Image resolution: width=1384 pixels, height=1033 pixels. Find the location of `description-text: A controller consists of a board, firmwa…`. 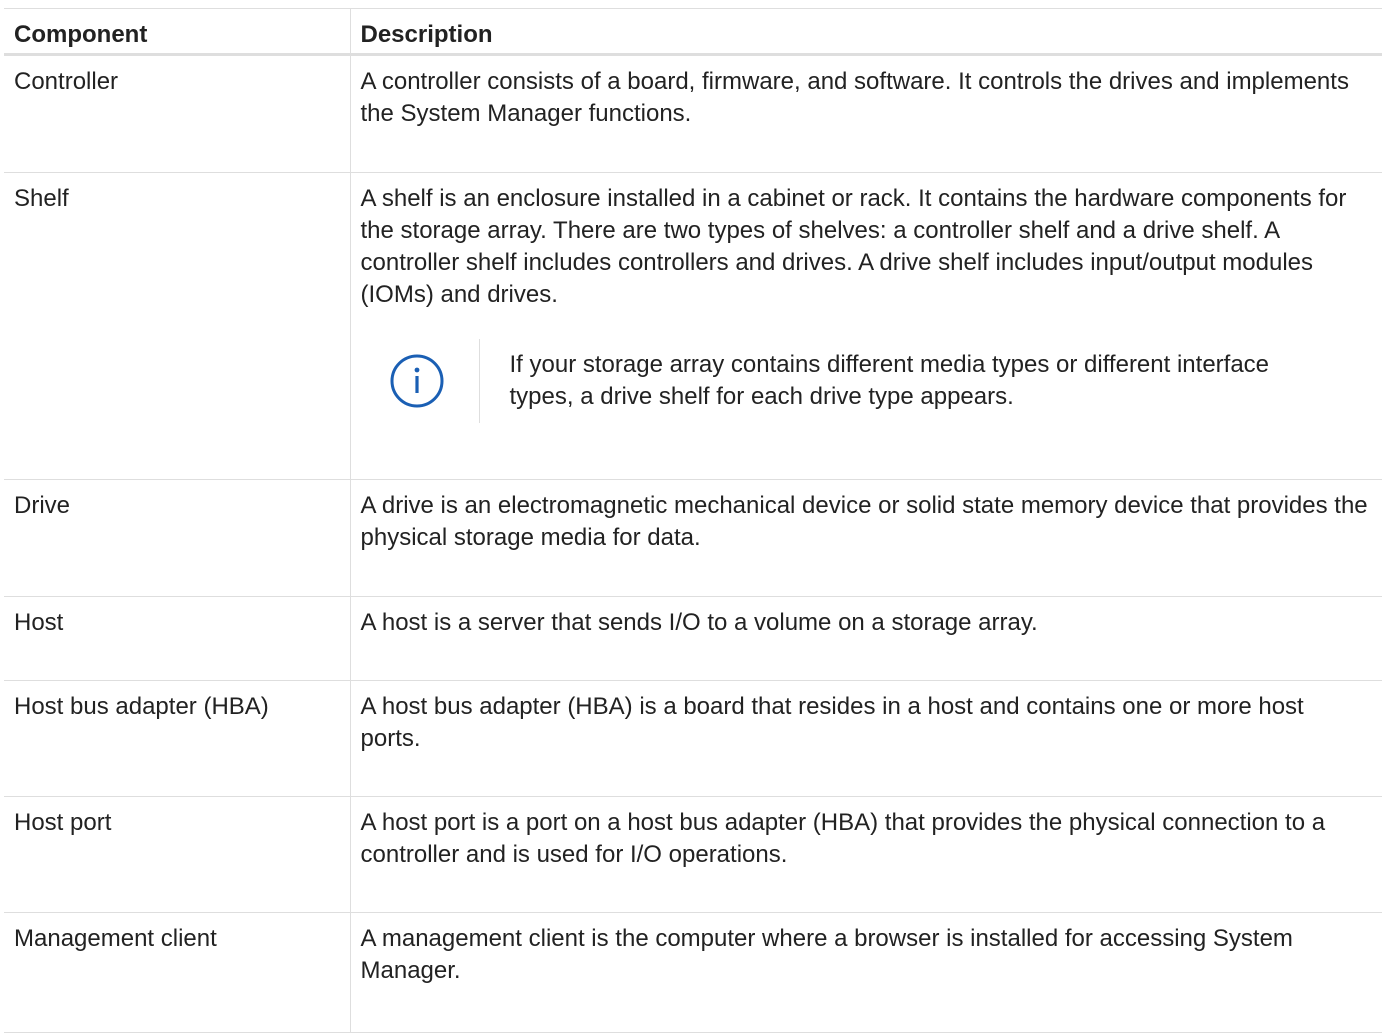

description-text: A controller consists of a board, firmwa… is located at coordinates (854, 97).